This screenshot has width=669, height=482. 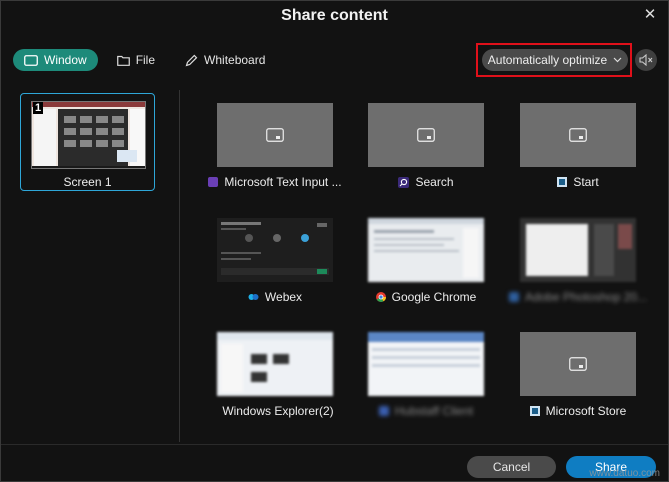 What do you see at coordinates (434, 411) in the screenshot?
I see `window-label: Hubstaff Client` at bounding box center [434, 411].